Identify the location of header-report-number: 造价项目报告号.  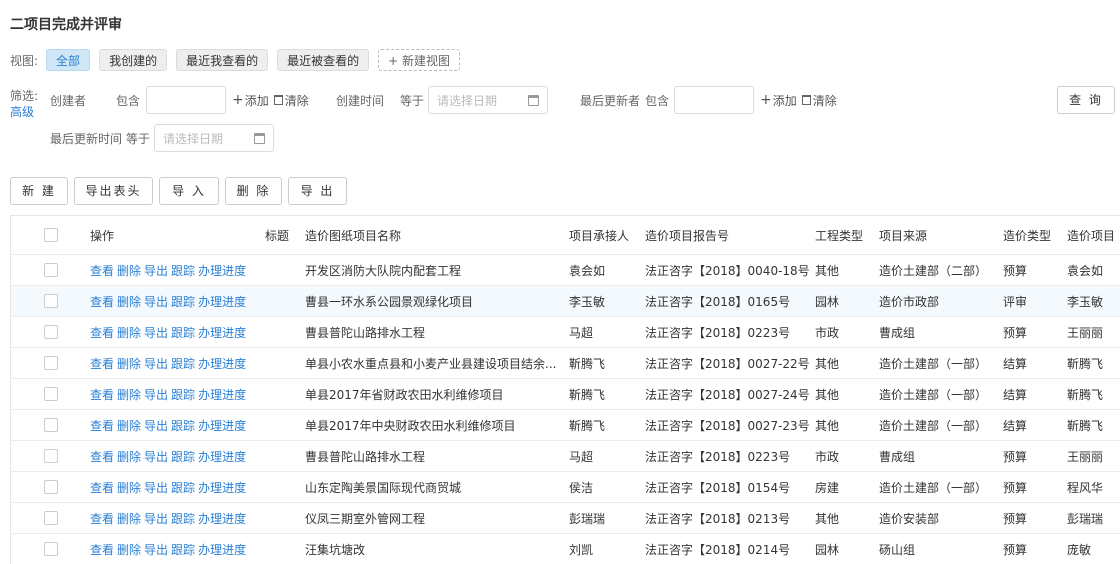
(687, 235).